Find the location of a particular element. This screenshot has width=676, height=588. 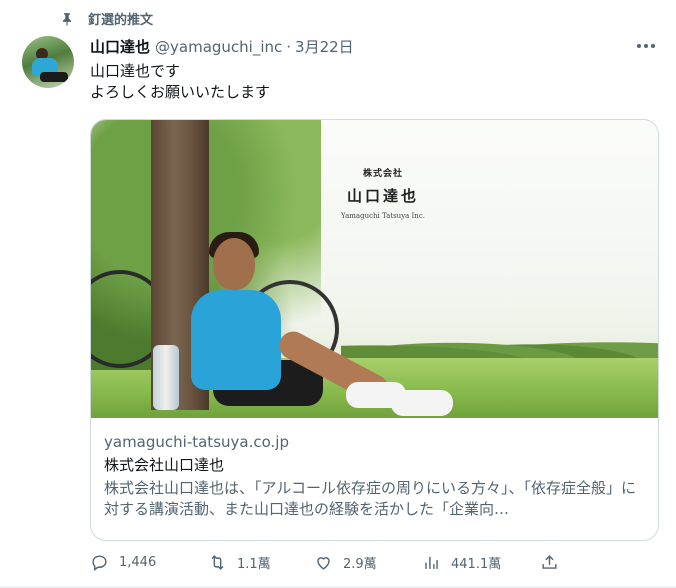

tweet-text-line: 山口達也です is located at coordinates (135, 71).